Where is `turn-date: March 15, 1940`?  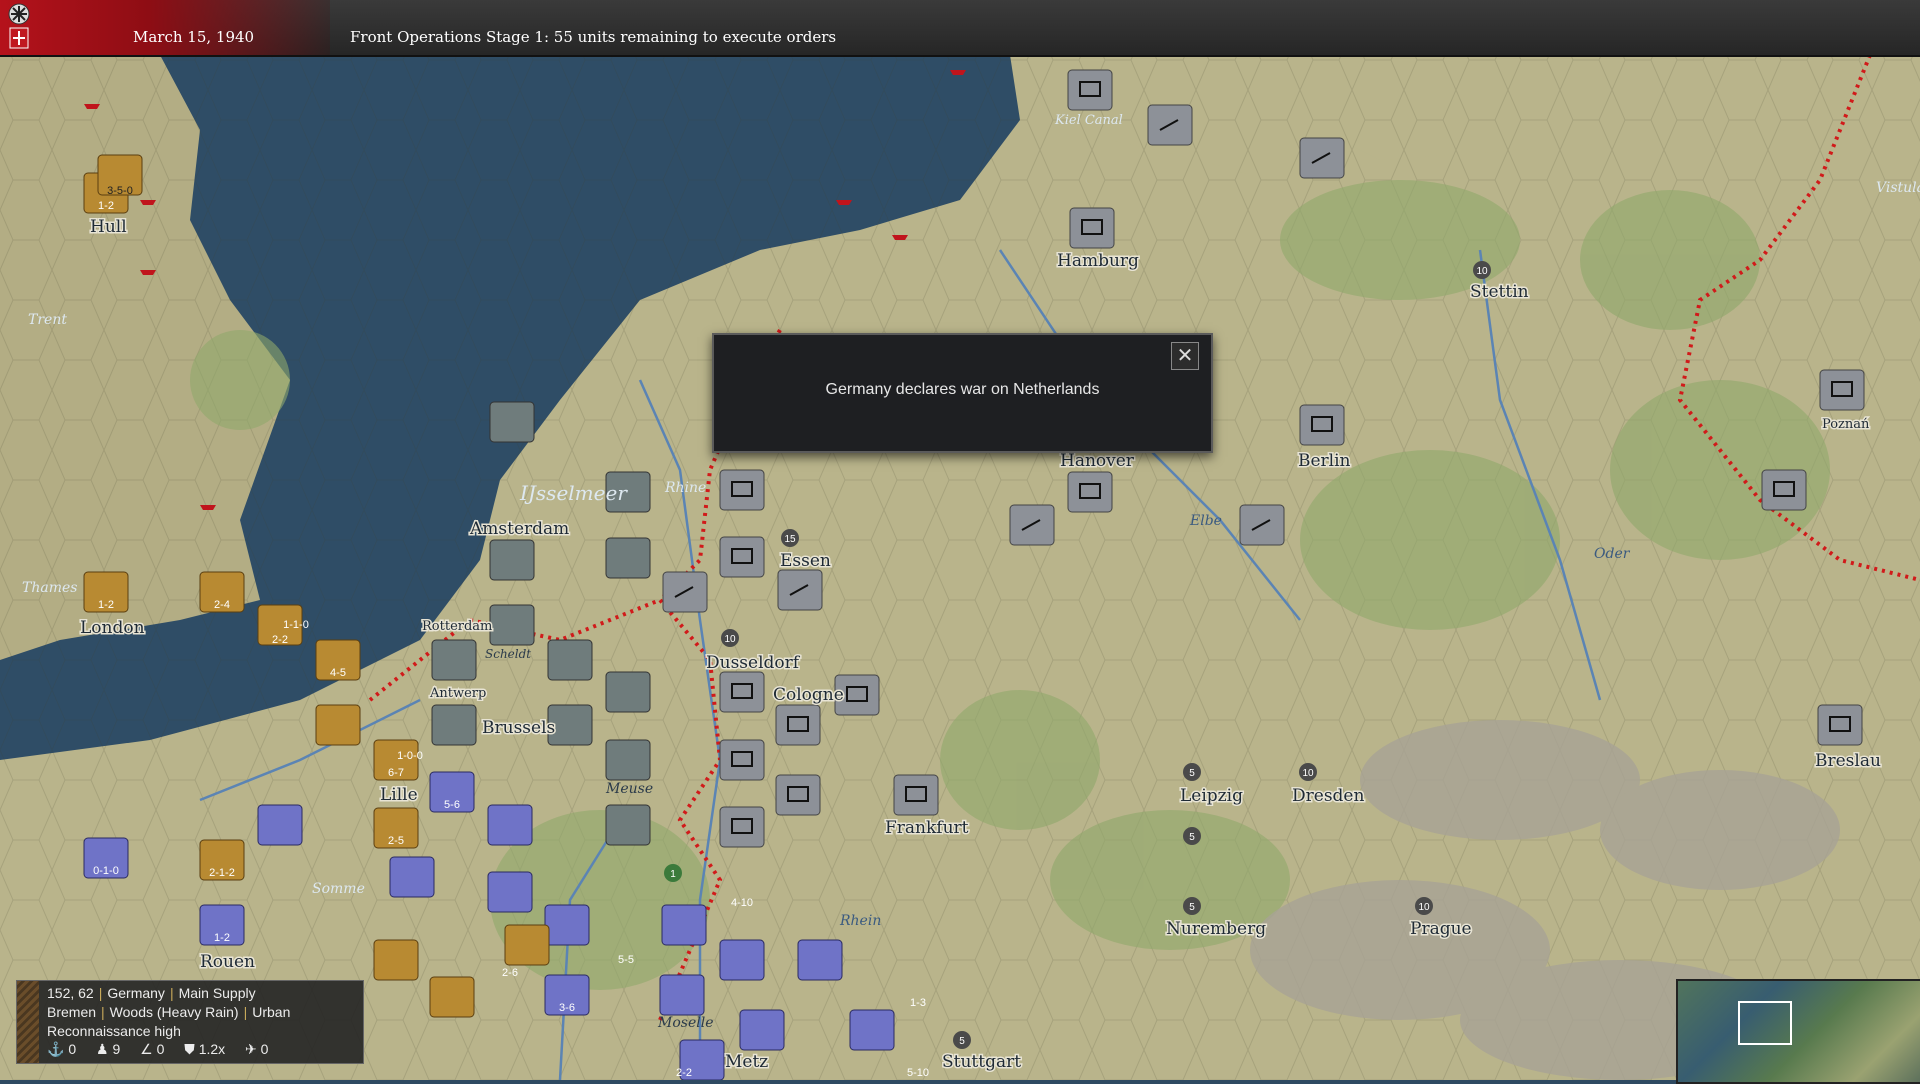
turn-date: March 15, 1940 is located at coordinates (194, 37).